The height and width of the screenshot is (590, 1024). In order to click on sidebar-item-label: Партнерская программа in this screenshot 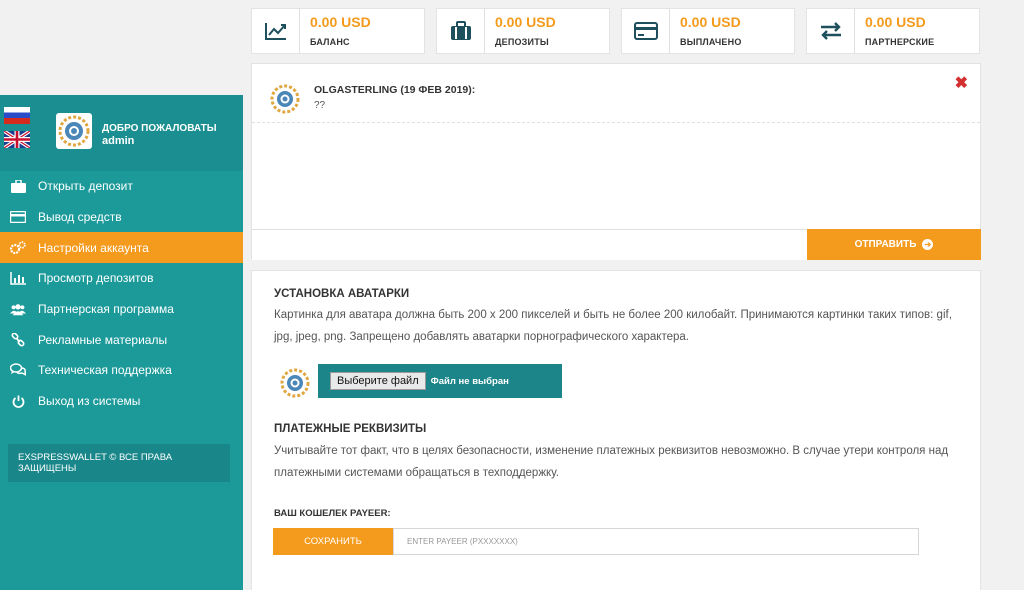, I will do `click(106, 309)`.